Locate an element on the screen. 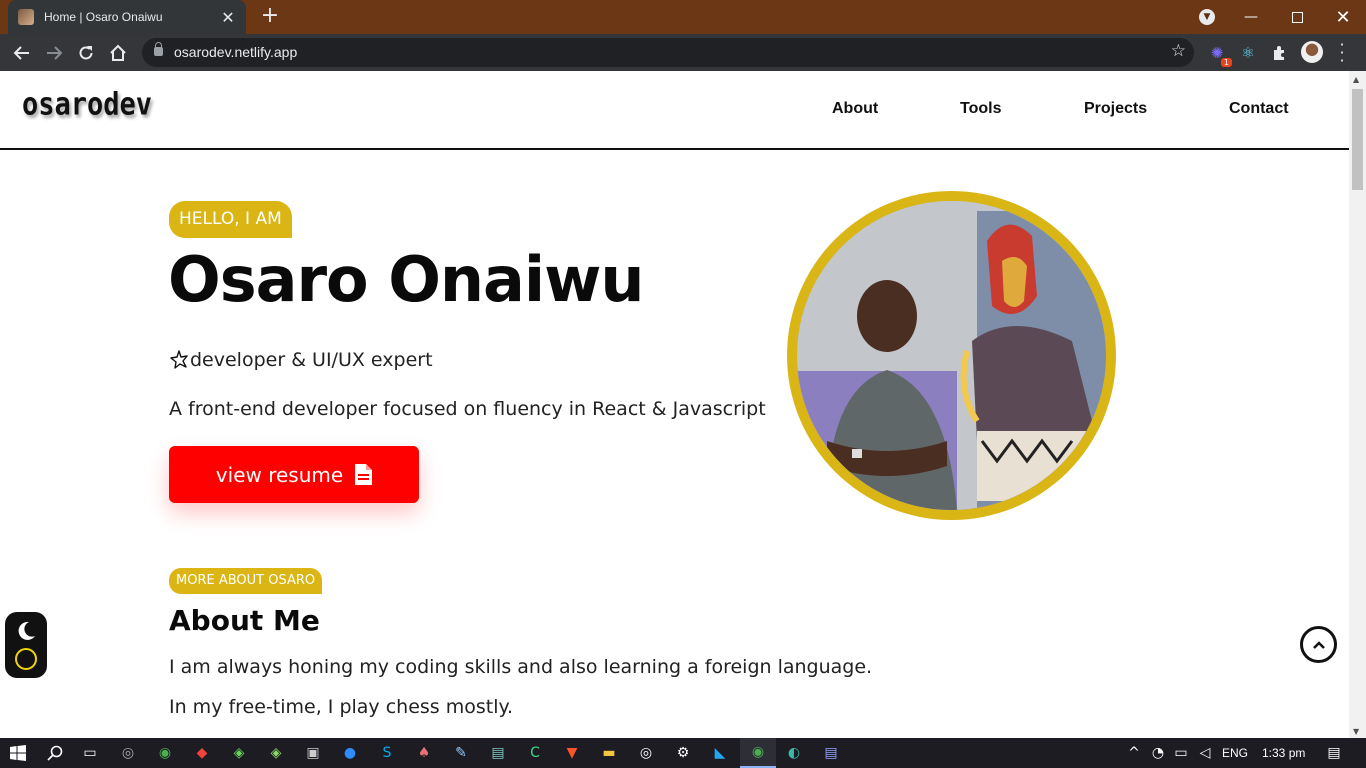 This screenshot has height=768, width=1366. vscode-icon: ◣ is located at coordinates (720, 753).